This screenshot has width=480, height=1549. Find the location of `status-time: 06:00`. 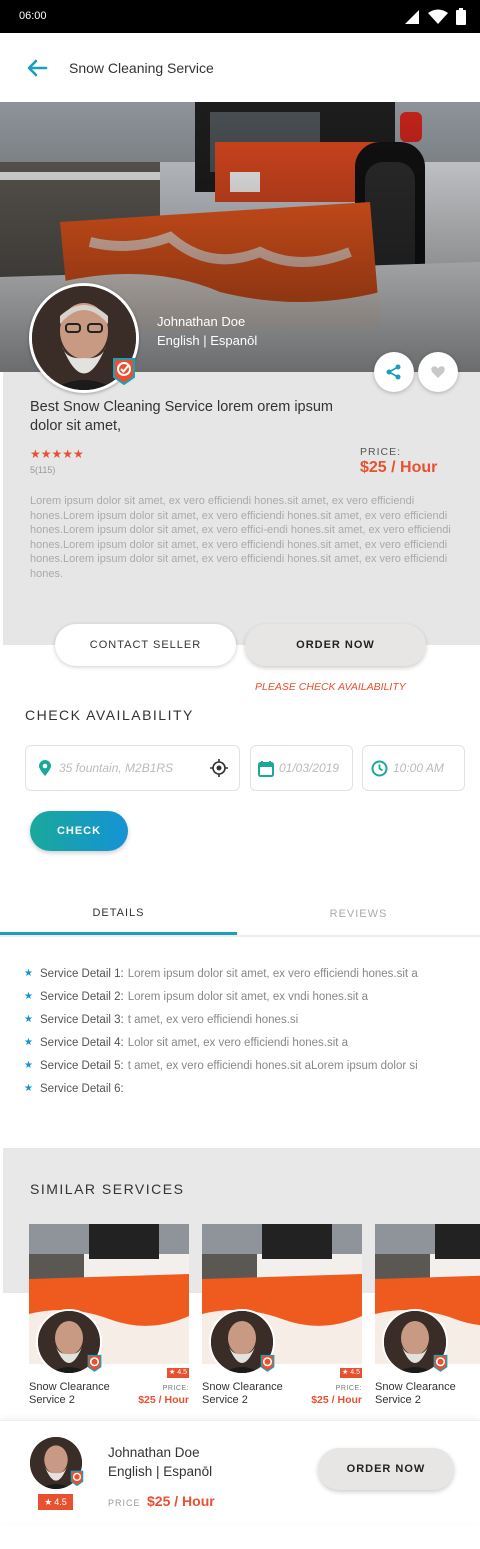

status-time: 06:00 is located at coordinates (33, 16).